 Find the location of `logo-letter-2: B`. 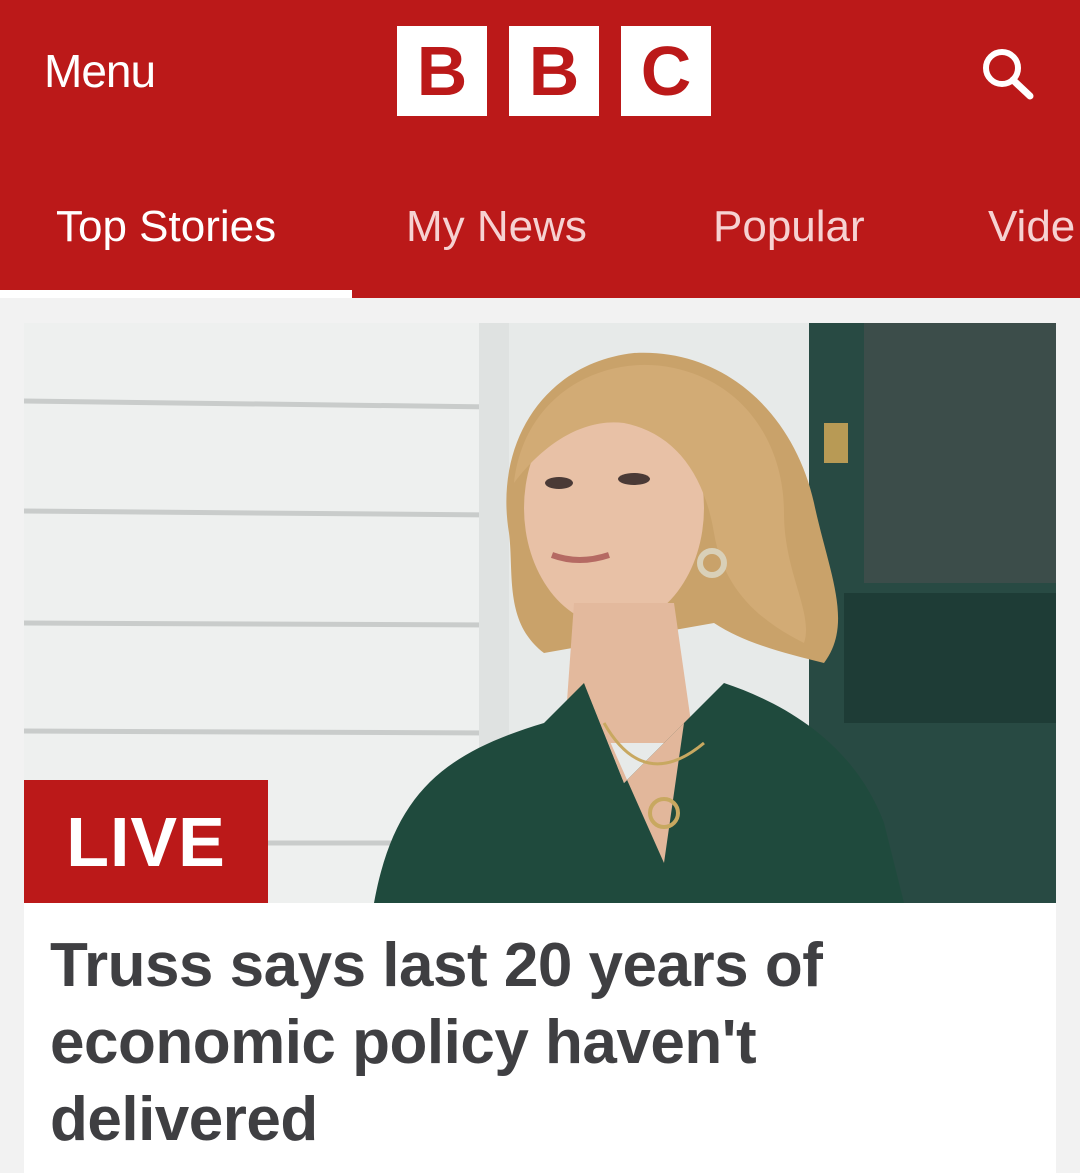

logo-letter-2: B is located at coordinates (554, 71).